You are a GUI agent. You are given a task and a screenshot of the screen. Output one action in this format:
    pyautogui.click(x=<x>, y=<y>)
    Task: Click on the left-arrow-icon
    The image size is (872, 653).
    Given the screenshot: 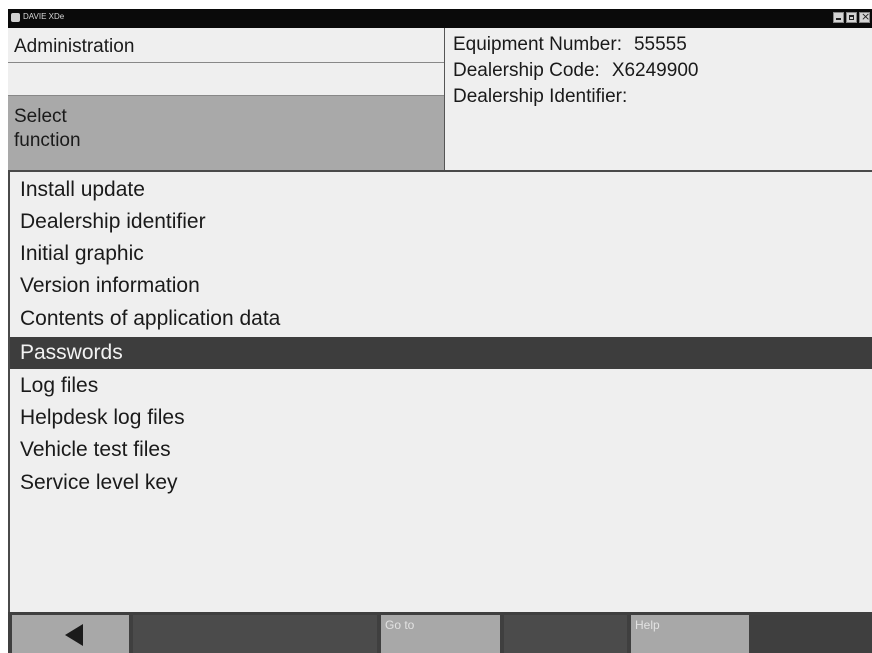 What is the action you would take?
    pyautogui.click(x=74, y=635)
    